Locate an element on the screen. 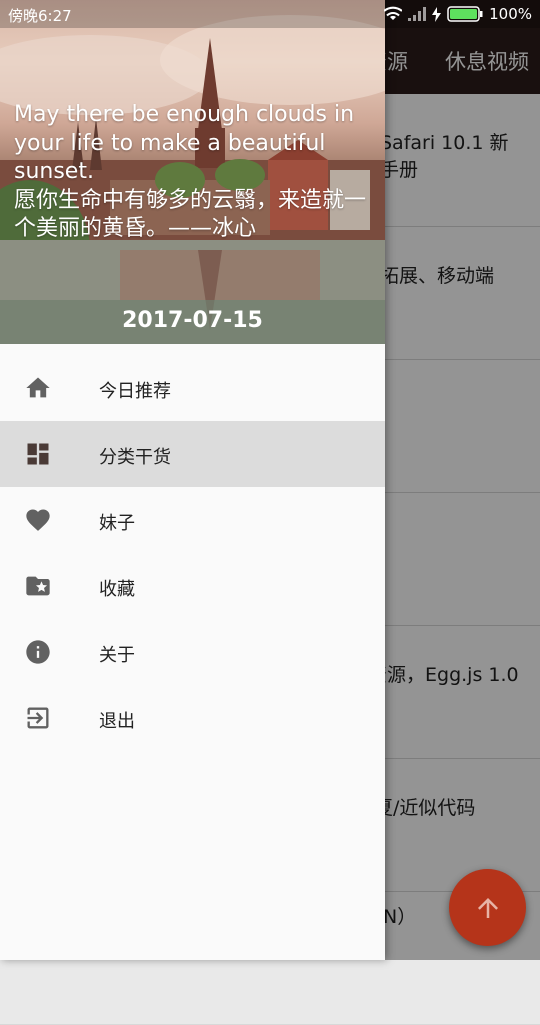 The width and height of the screenshot is (540, 1025). menu-item-today: 今日推荐 is located at coordinates (192, 388).